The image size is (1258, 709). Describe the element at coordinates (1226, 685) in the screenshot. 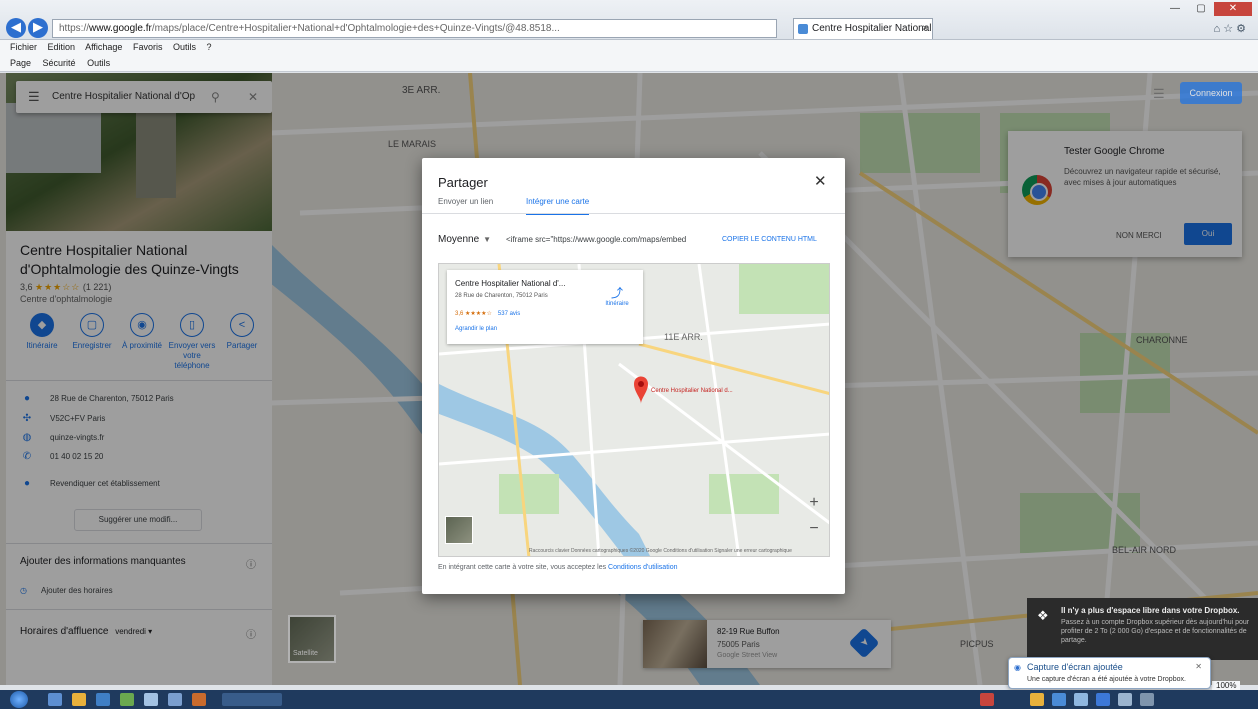

I see `zoom-level: 100%` at that location.